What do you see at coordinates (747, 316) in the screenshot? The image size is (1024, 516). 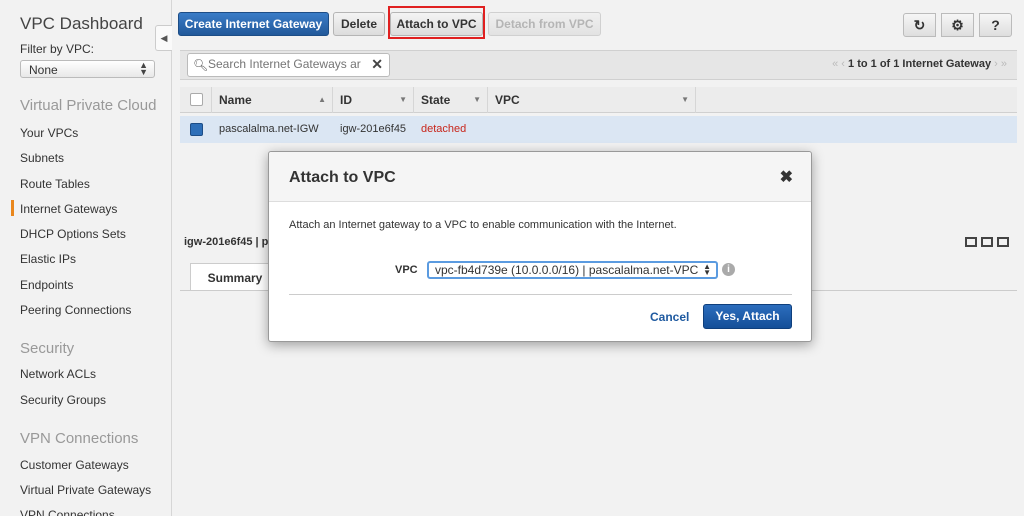 I see `yes-attach-button: Yes, Attach` at bounding box center [747, 316].